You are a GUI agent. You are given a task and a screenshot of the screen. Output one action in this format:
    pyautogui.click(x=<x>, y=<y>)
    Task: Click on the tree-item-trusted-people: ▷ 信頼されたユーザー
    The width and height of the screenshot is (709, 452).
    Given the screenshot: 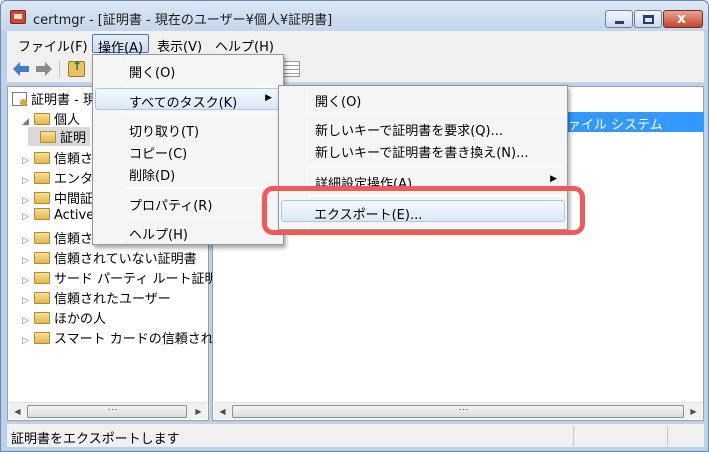 What is the action you would take?
    pyautogui.click(x=96, y=297)
    